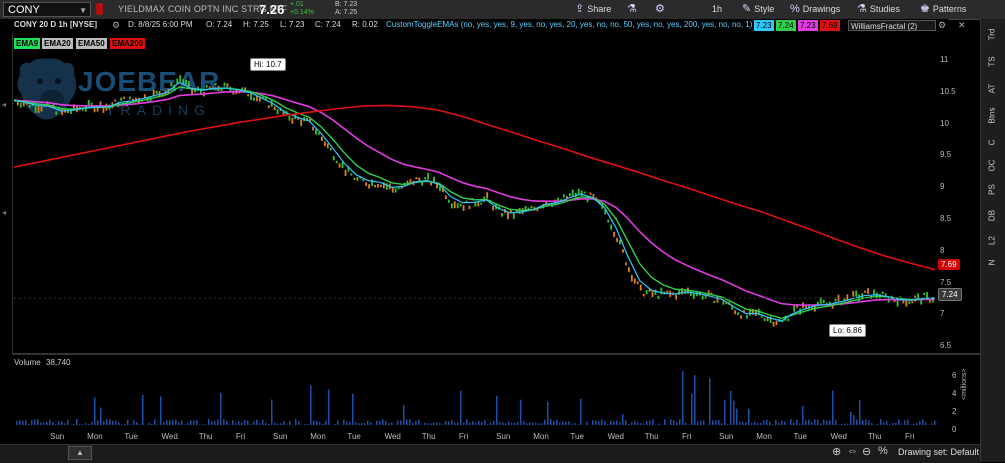  Describe the element at coordinates (892, 25) in the screenshot. I see `williams-fractal-study: WilliamsFractal (2)` at that location.